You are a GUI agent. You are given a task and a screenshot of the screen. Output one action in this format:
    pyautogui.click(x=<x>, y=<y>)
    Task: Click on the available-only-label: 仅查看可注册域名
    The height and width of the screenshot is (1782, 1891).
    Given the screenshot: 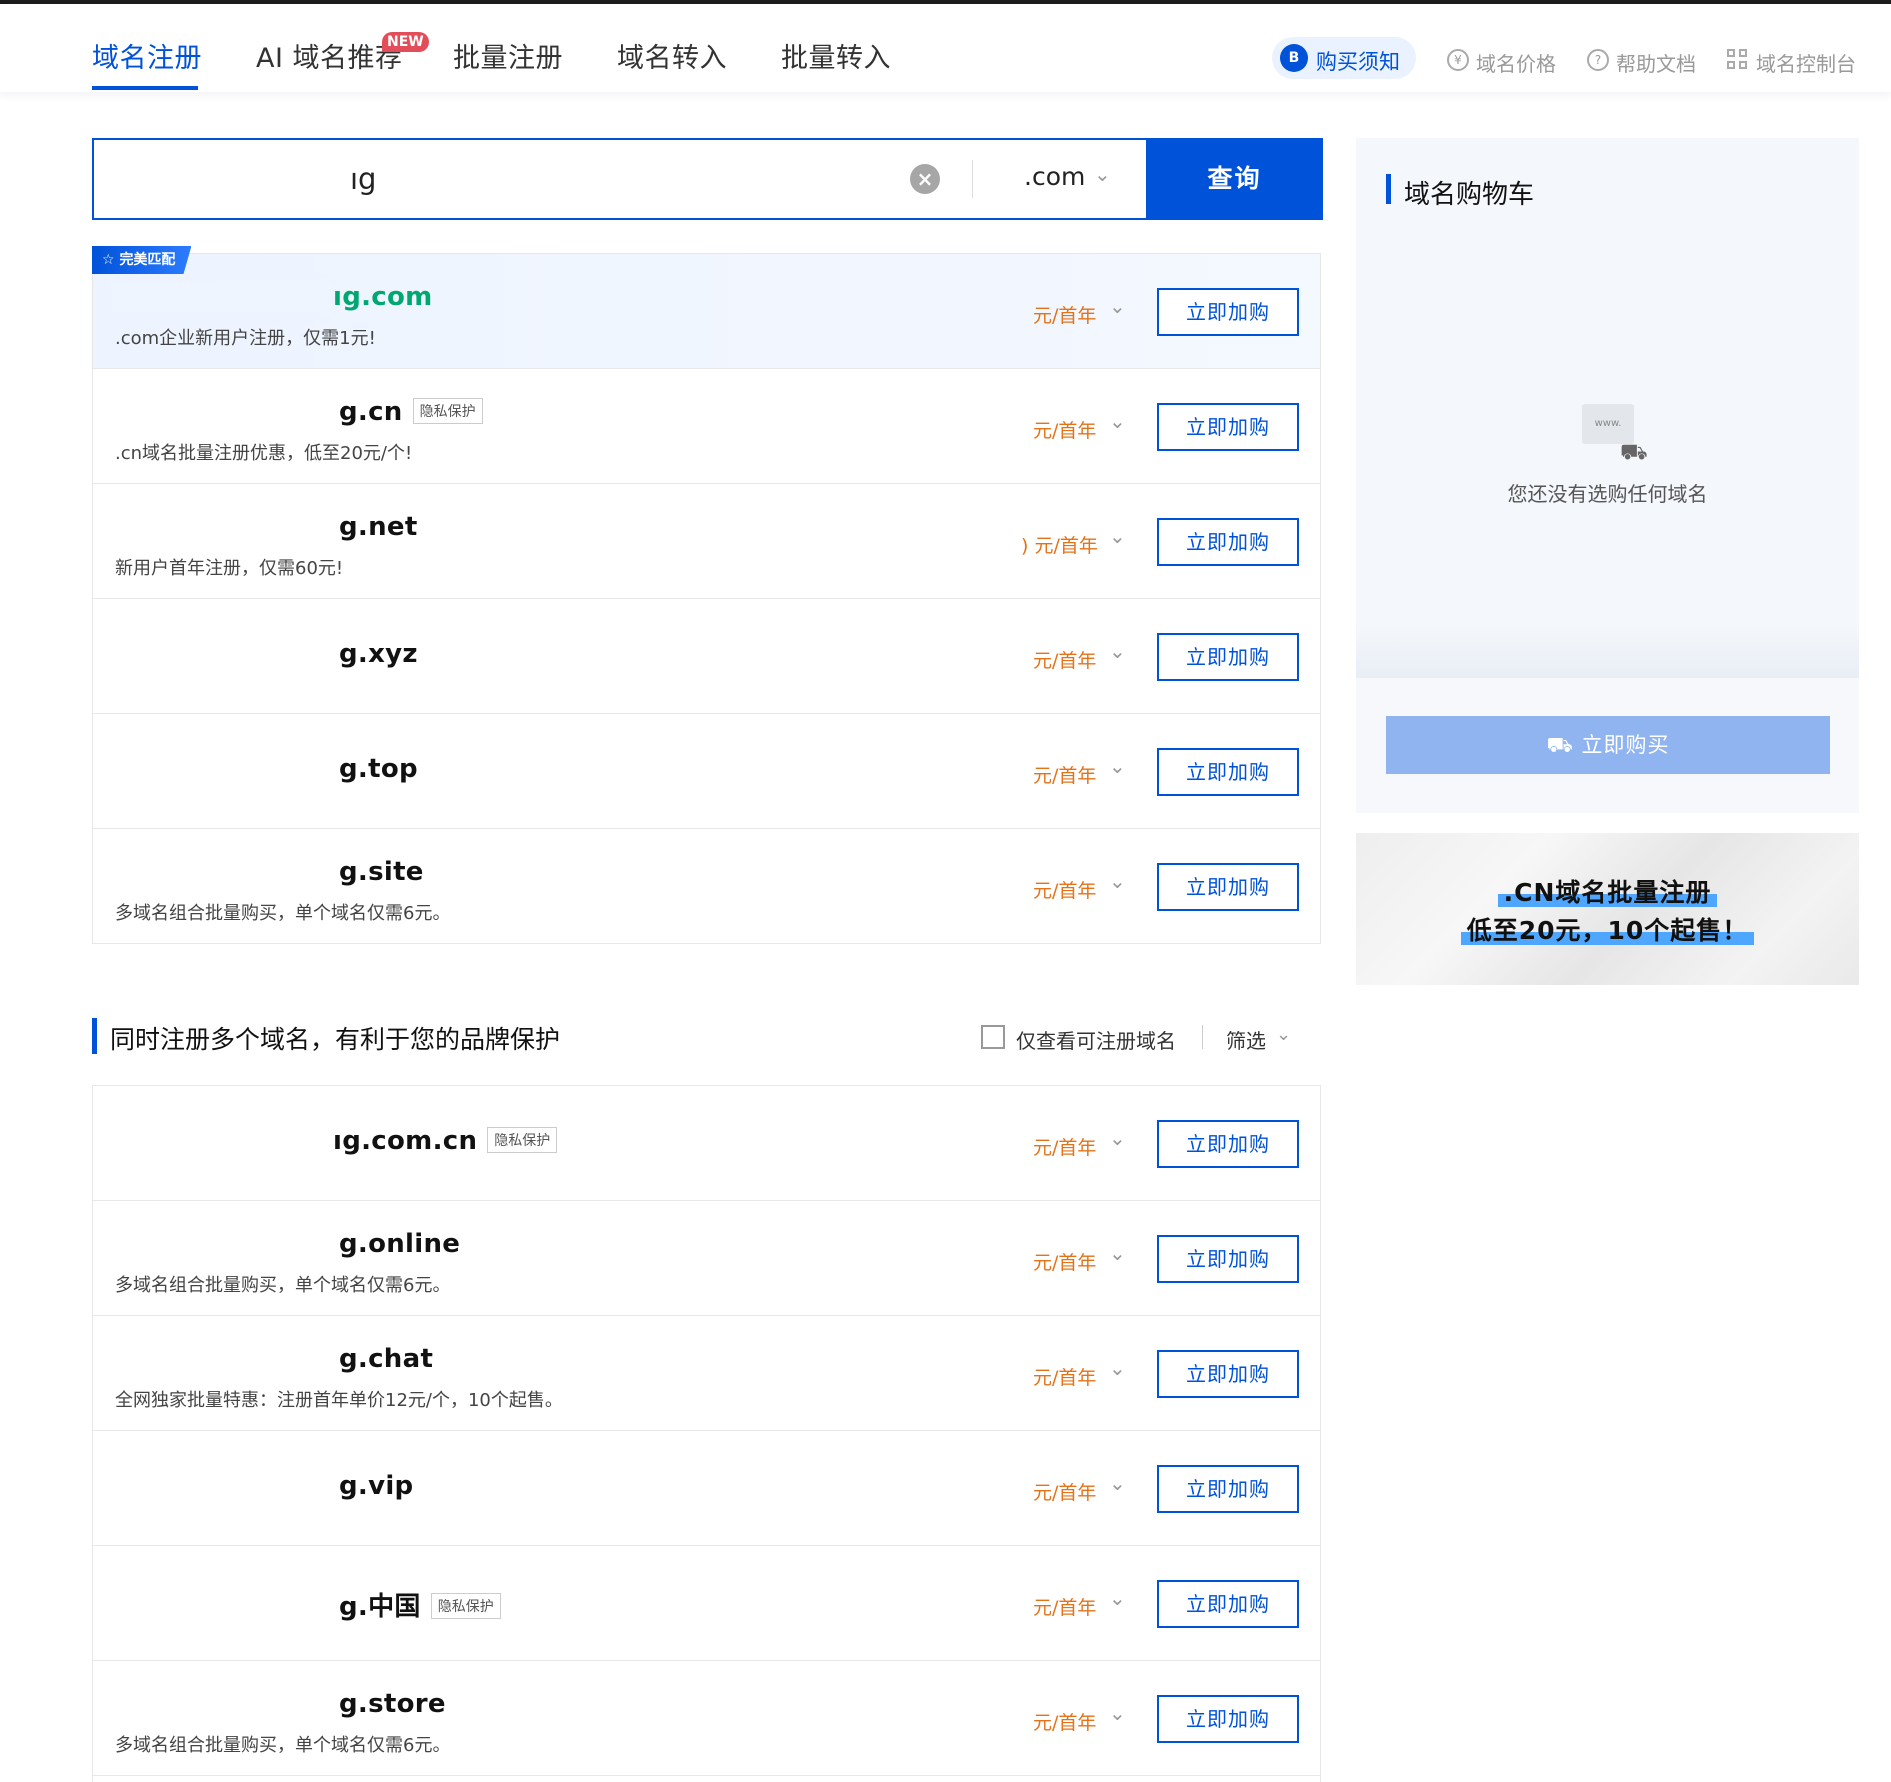 What is the action you would take?
    pyautogui.click(x=1096, y=1039)
    